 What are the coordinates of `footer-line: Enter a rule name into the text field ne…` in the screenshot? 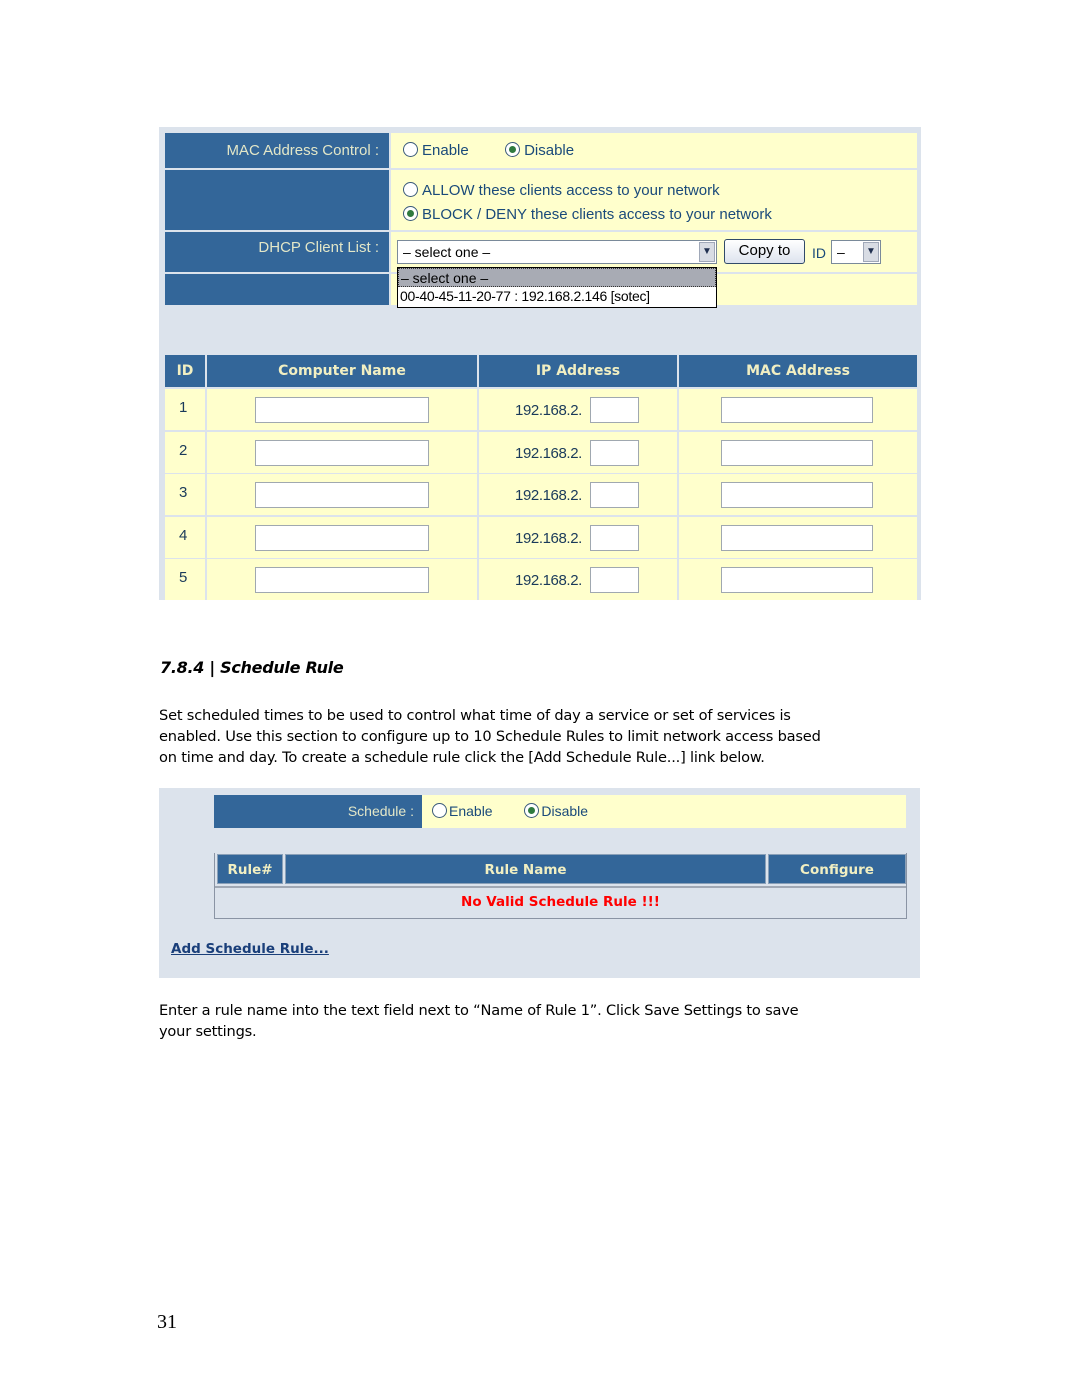 It's located at (479, 1010).